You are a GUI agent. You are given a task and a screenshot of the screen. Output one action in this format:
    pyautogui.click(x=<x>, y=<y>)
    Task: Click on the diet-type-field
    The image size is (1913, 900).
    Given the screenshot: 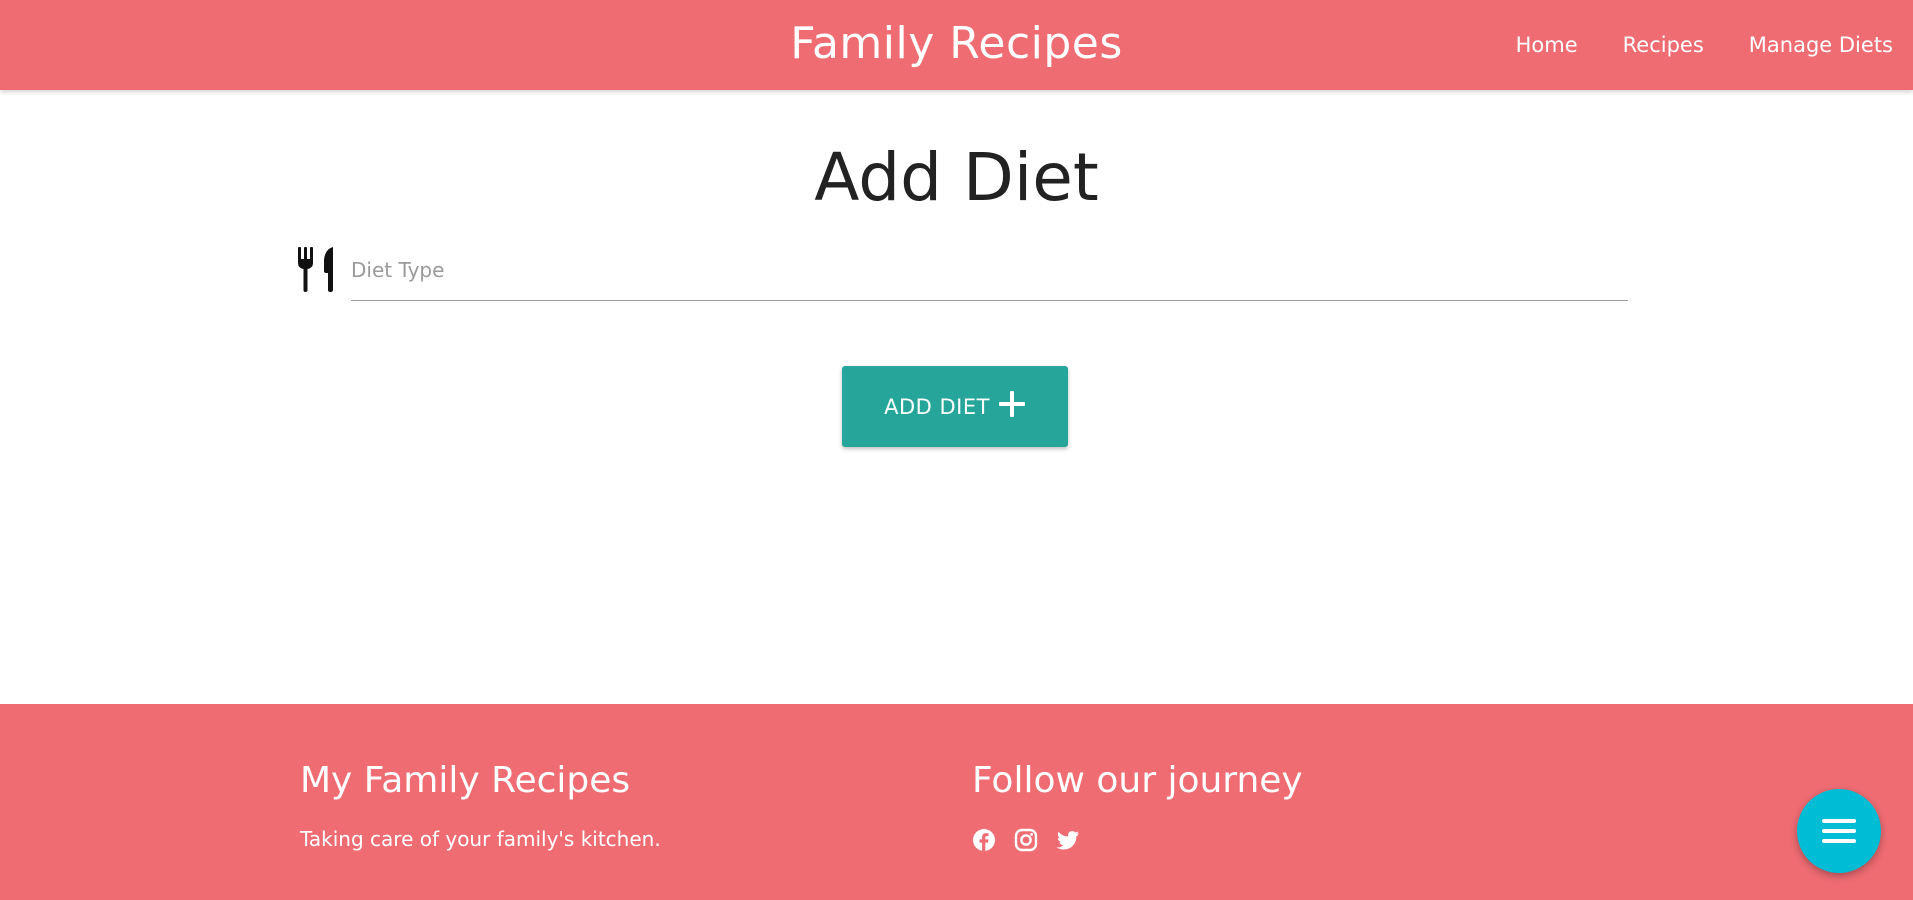 What is the action you would take?
    pyautogui.click(x=962, y=271)
    